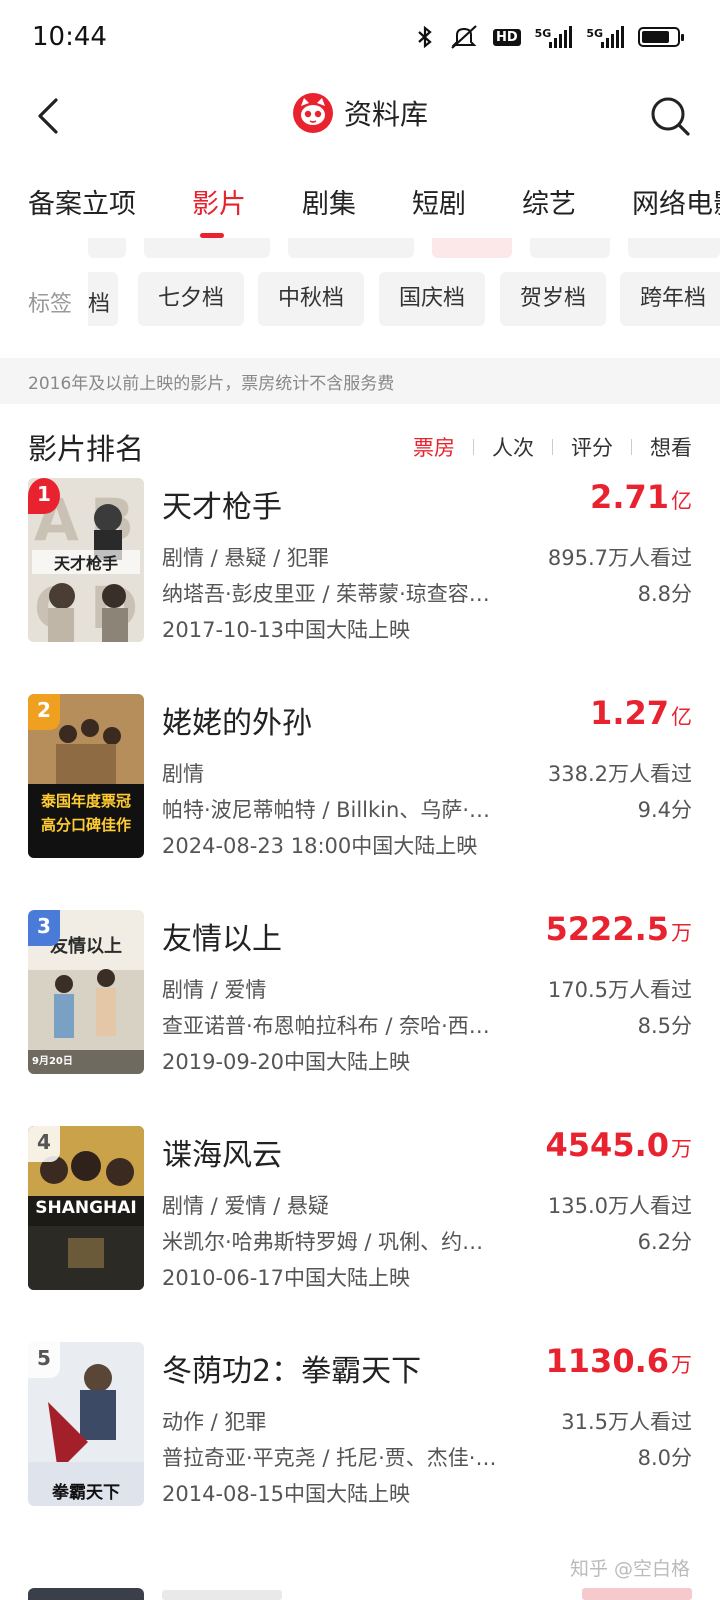 The image size is (720, 1600). I want to click on movie-release: 2010-06-17中国大陆上映, so click(286, 1278).